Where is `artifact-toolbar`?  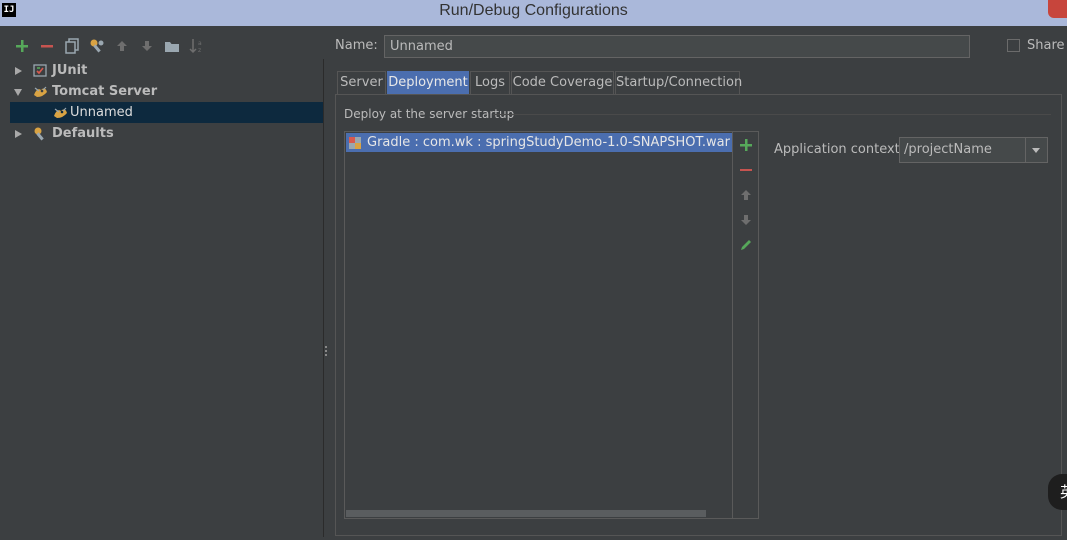
artifact-toolbar is located at coordinates (746, 325).